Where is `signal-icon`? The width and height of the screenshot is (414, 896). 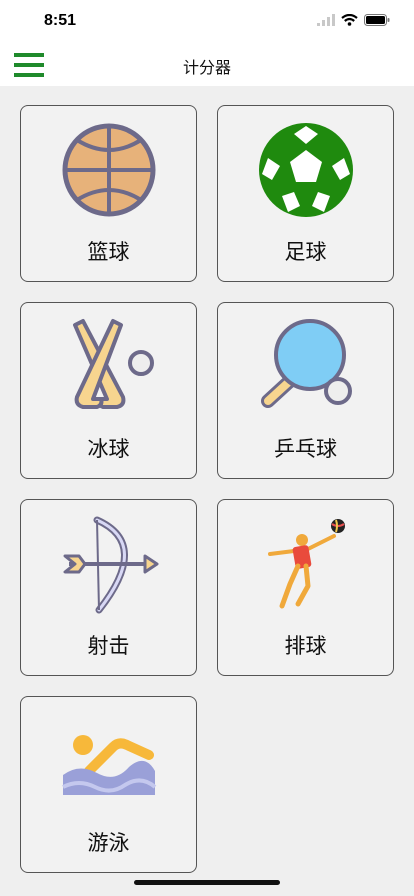
signal-icon is located at coordinates (326, 20).